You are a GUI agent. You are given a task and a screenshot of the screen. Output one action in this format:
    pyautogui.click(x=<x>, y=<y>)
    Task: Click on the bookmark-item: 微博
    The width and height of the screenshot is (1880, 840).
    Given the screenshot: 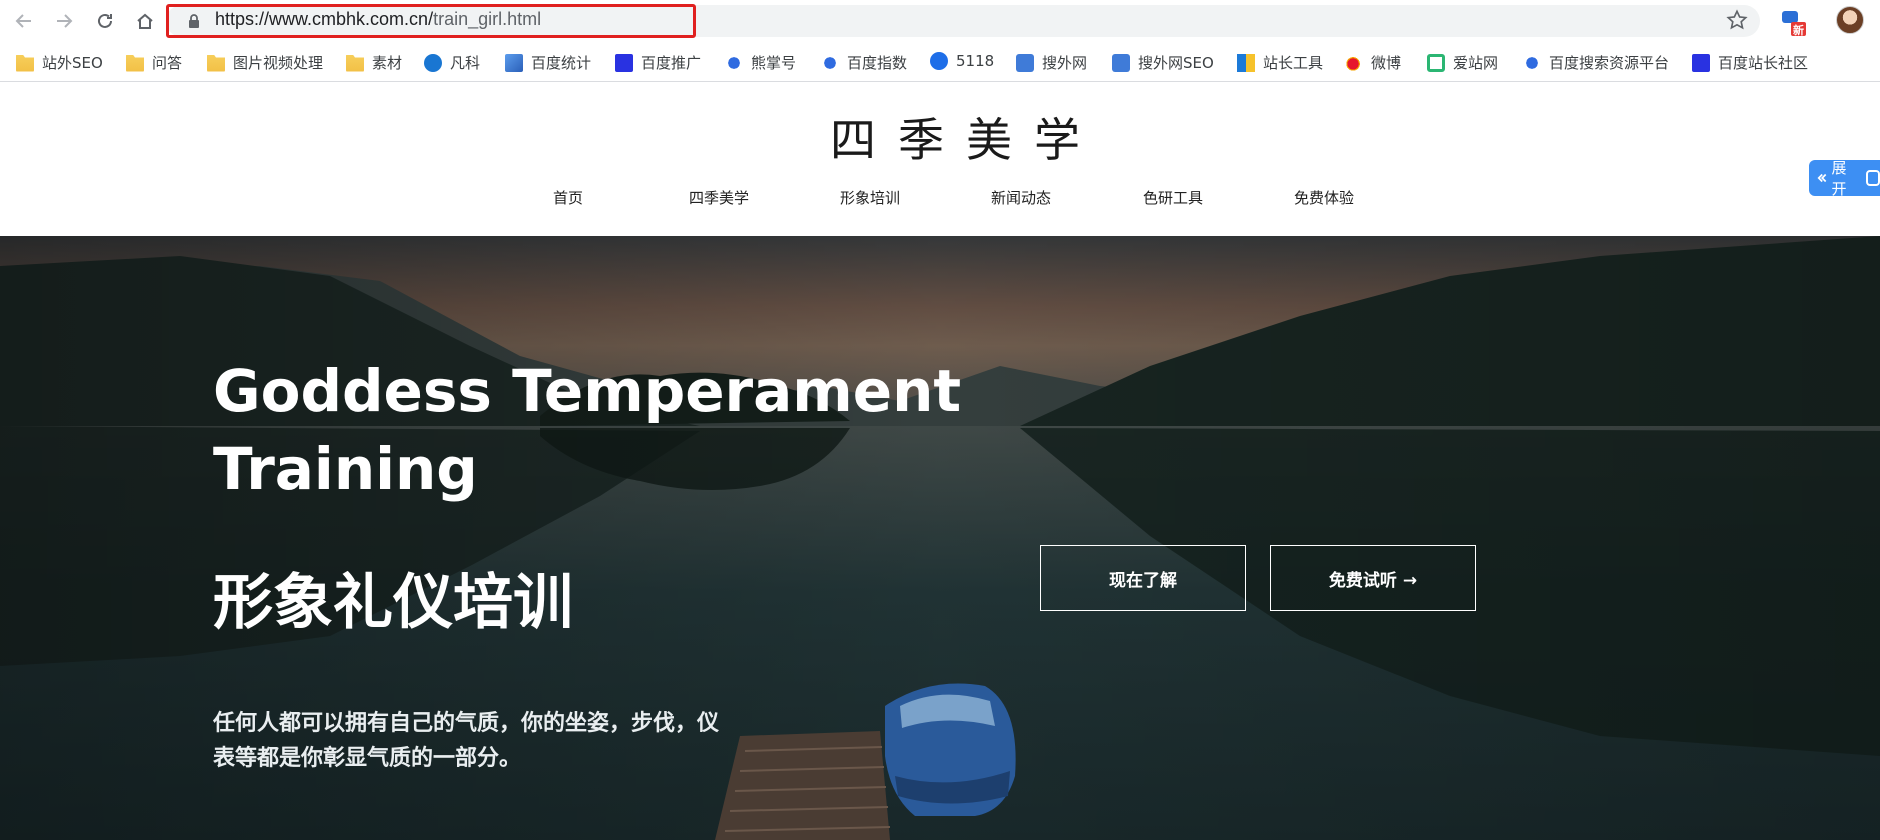 What is the action you would take?
    pyautogui.click(x=1373, y=62)
    